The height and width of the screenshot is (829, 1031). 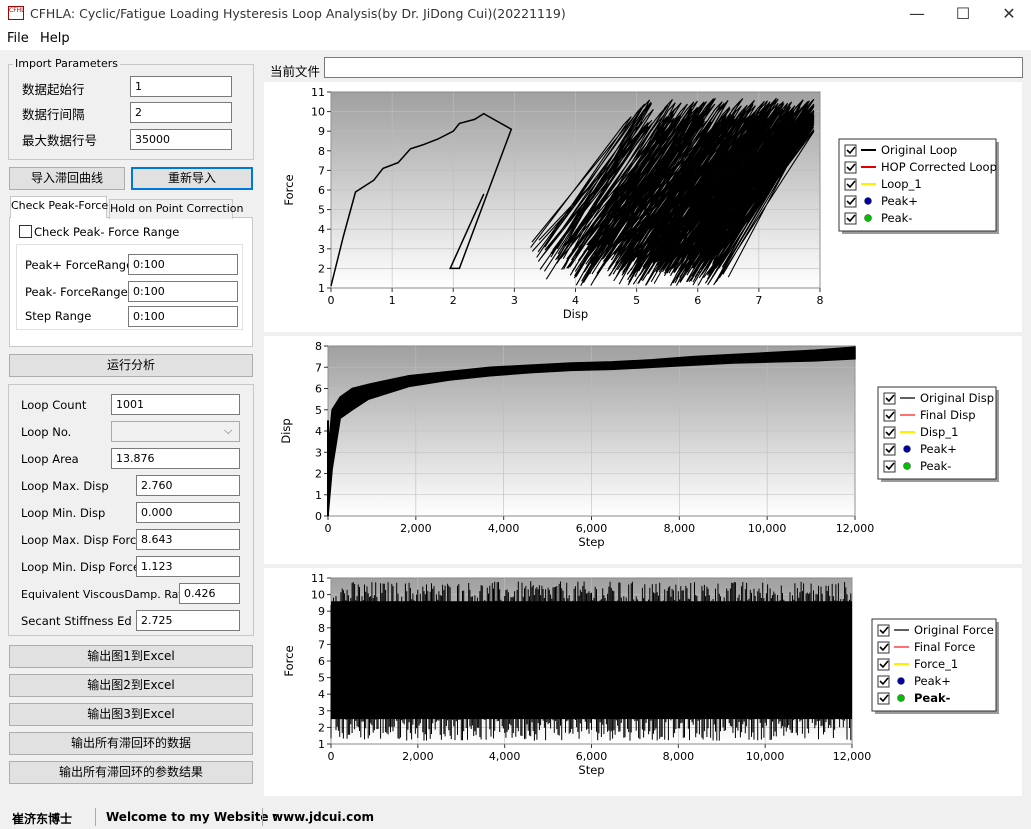 What do you see at coordinates (820, 300) in the screenshot?
I see `x-tick-label: 8` at bounding box center [820, 300].